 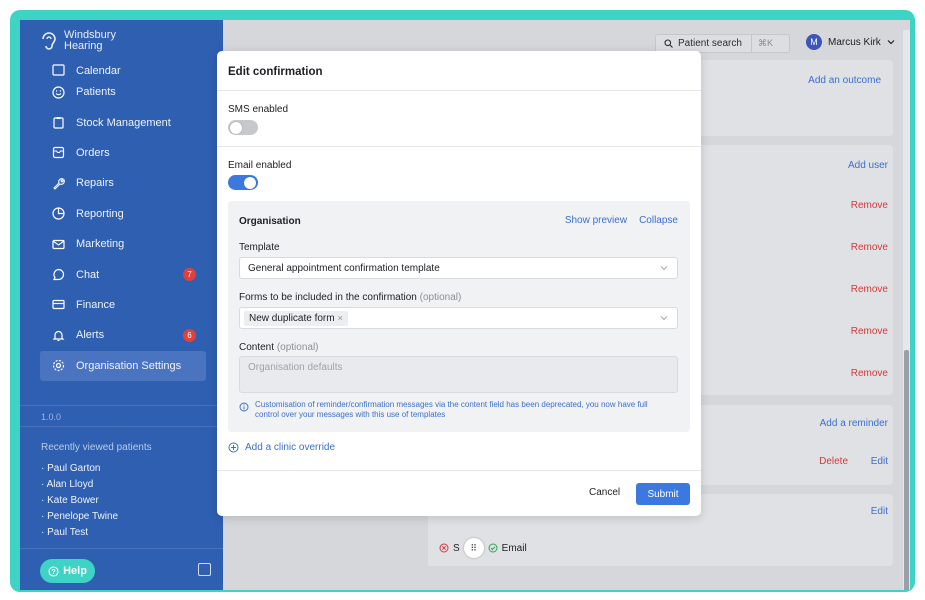 What do you see at coordinates (879, 461) in the screenshot?
I see `edit-reminder-link: Edit` at bounding box center [879, 461].